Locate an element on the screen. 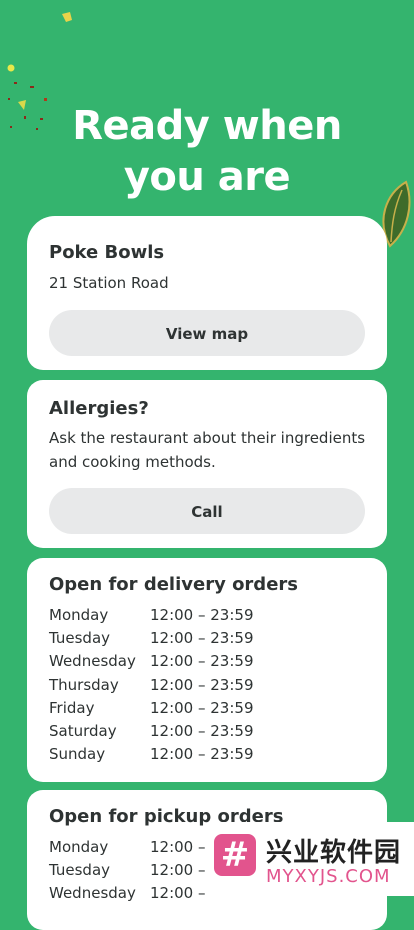 The width and height of the screenshot is (414, 930). watermark: # 兴业软件园 MYXYJS.COM is located at coordinates (311, 859).